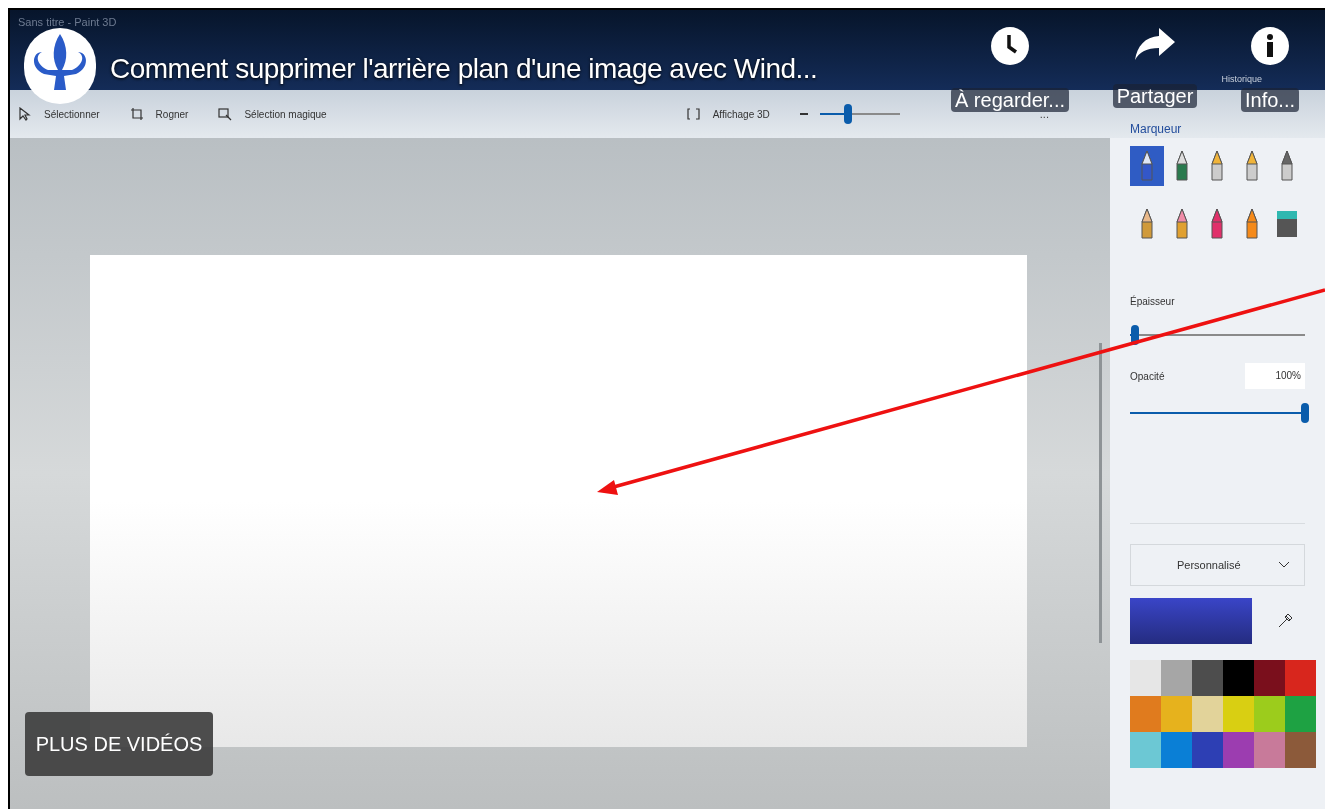  I want to click on clock-icon, so click(1010, 46).